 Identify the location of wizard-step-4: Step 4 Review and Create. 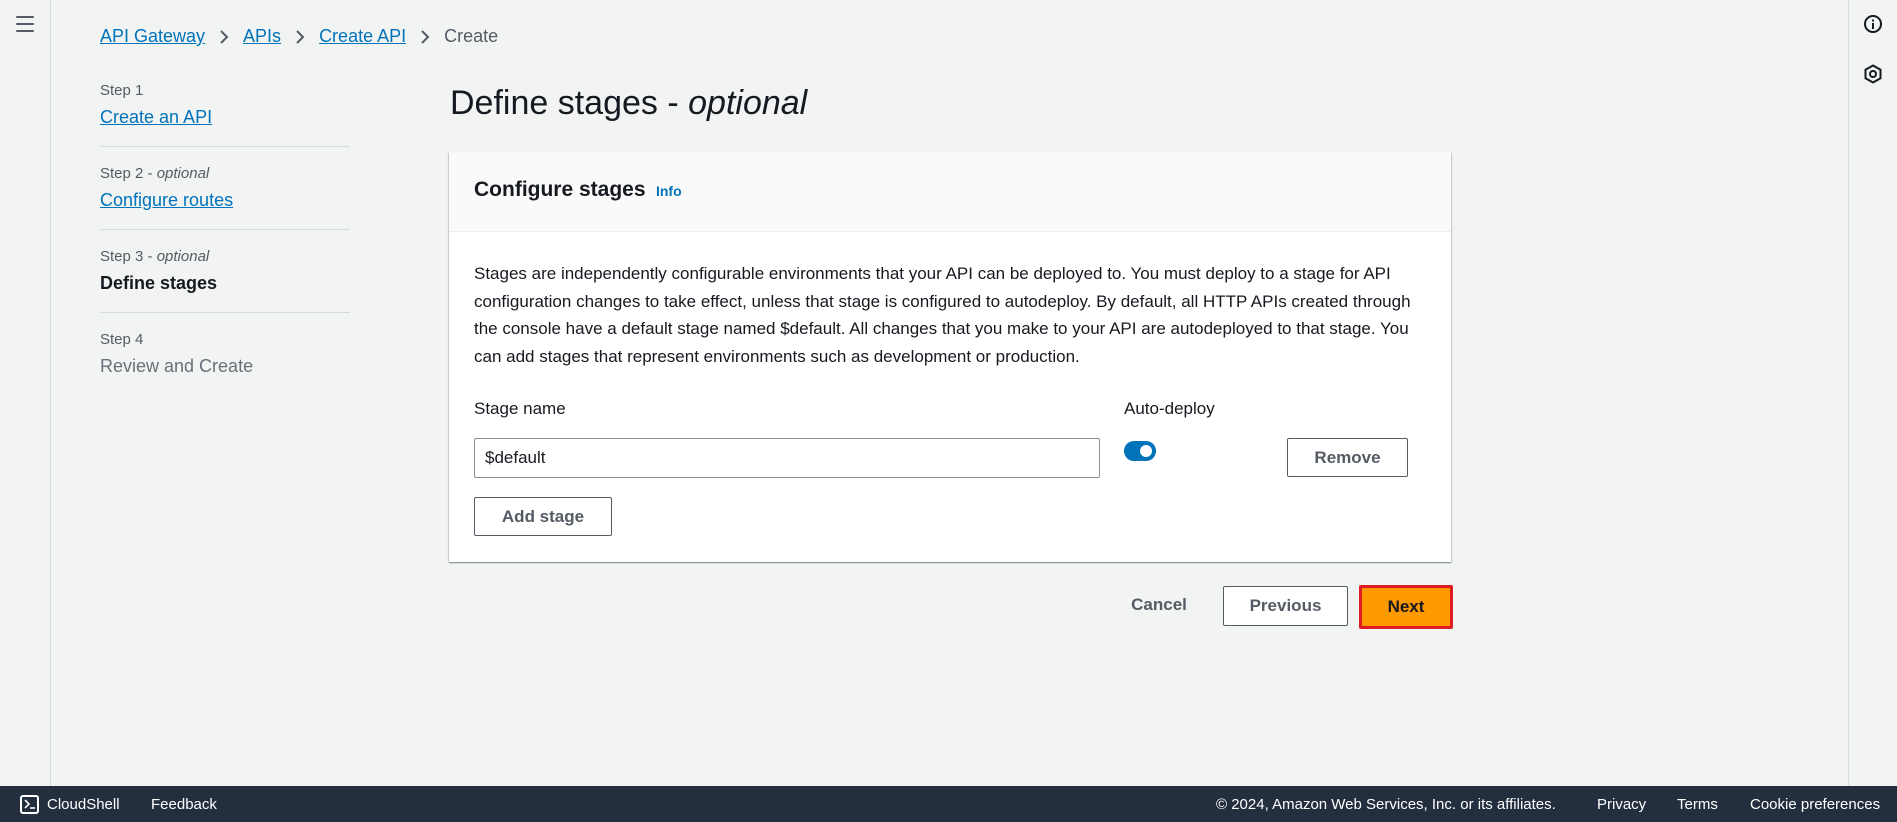
(225, 363).